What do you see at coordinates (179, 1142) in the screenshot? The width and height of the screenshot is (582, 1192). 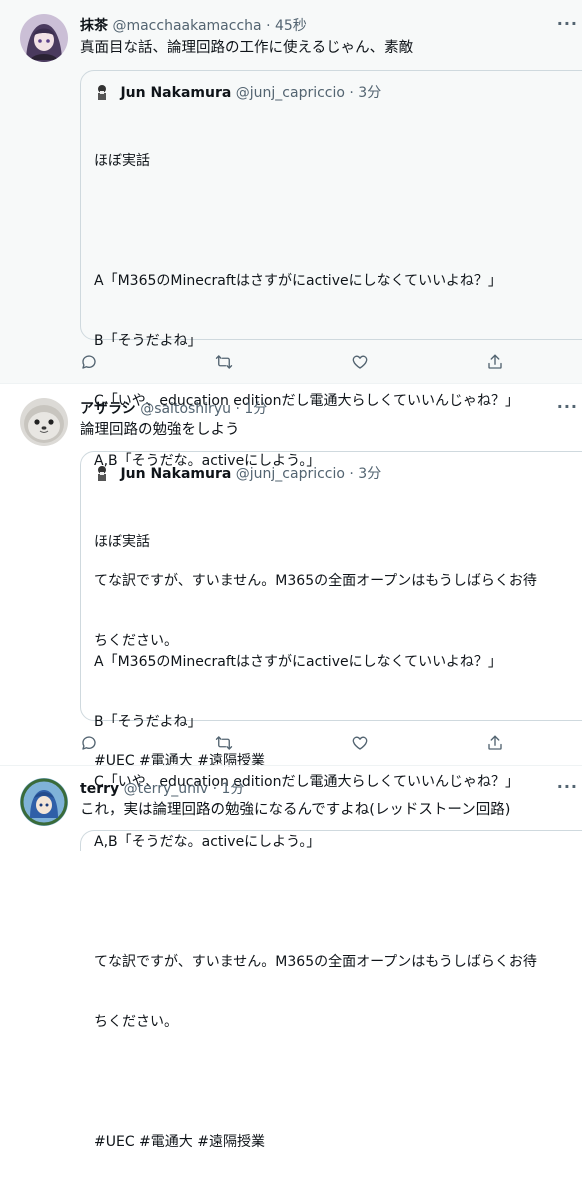 I see `quoted-line: #UEC #電通大 #遠隔授業` at bounding box center [179, 1142].